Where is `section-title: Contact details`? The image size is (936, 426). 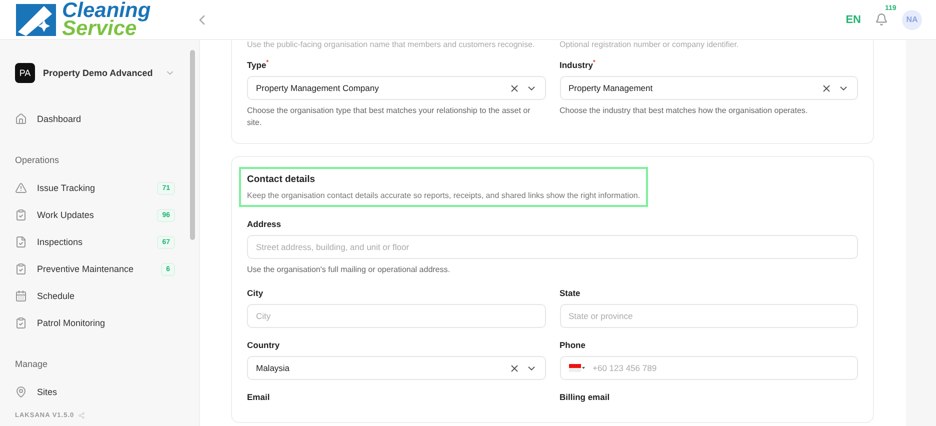
section-title: Contact details is located at coordinates (281, 179).